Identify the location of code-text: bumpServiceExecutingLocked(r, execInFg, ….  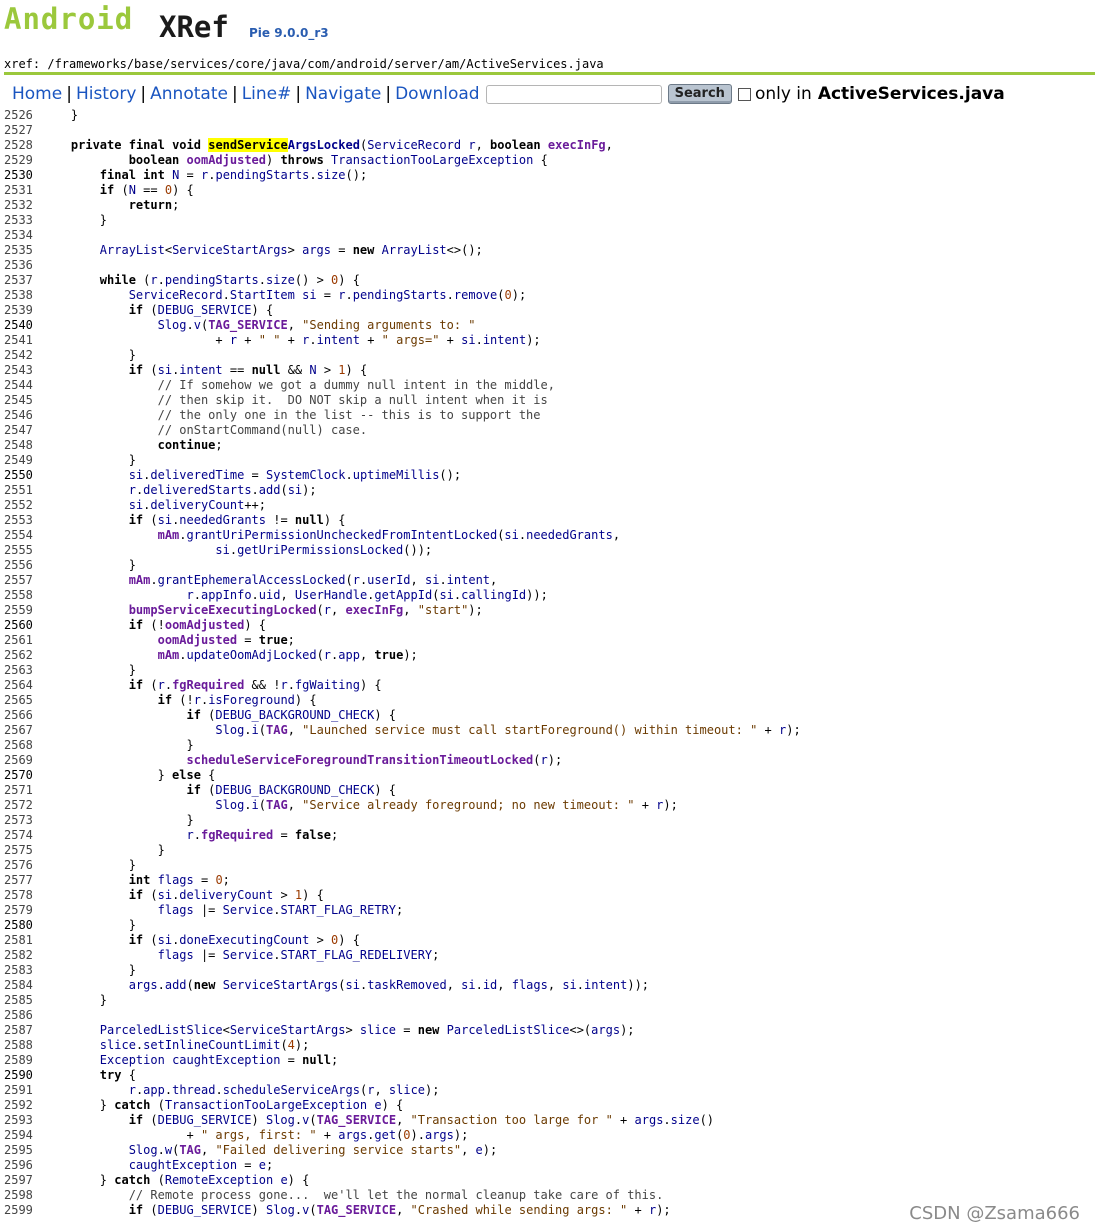
(305, 610).